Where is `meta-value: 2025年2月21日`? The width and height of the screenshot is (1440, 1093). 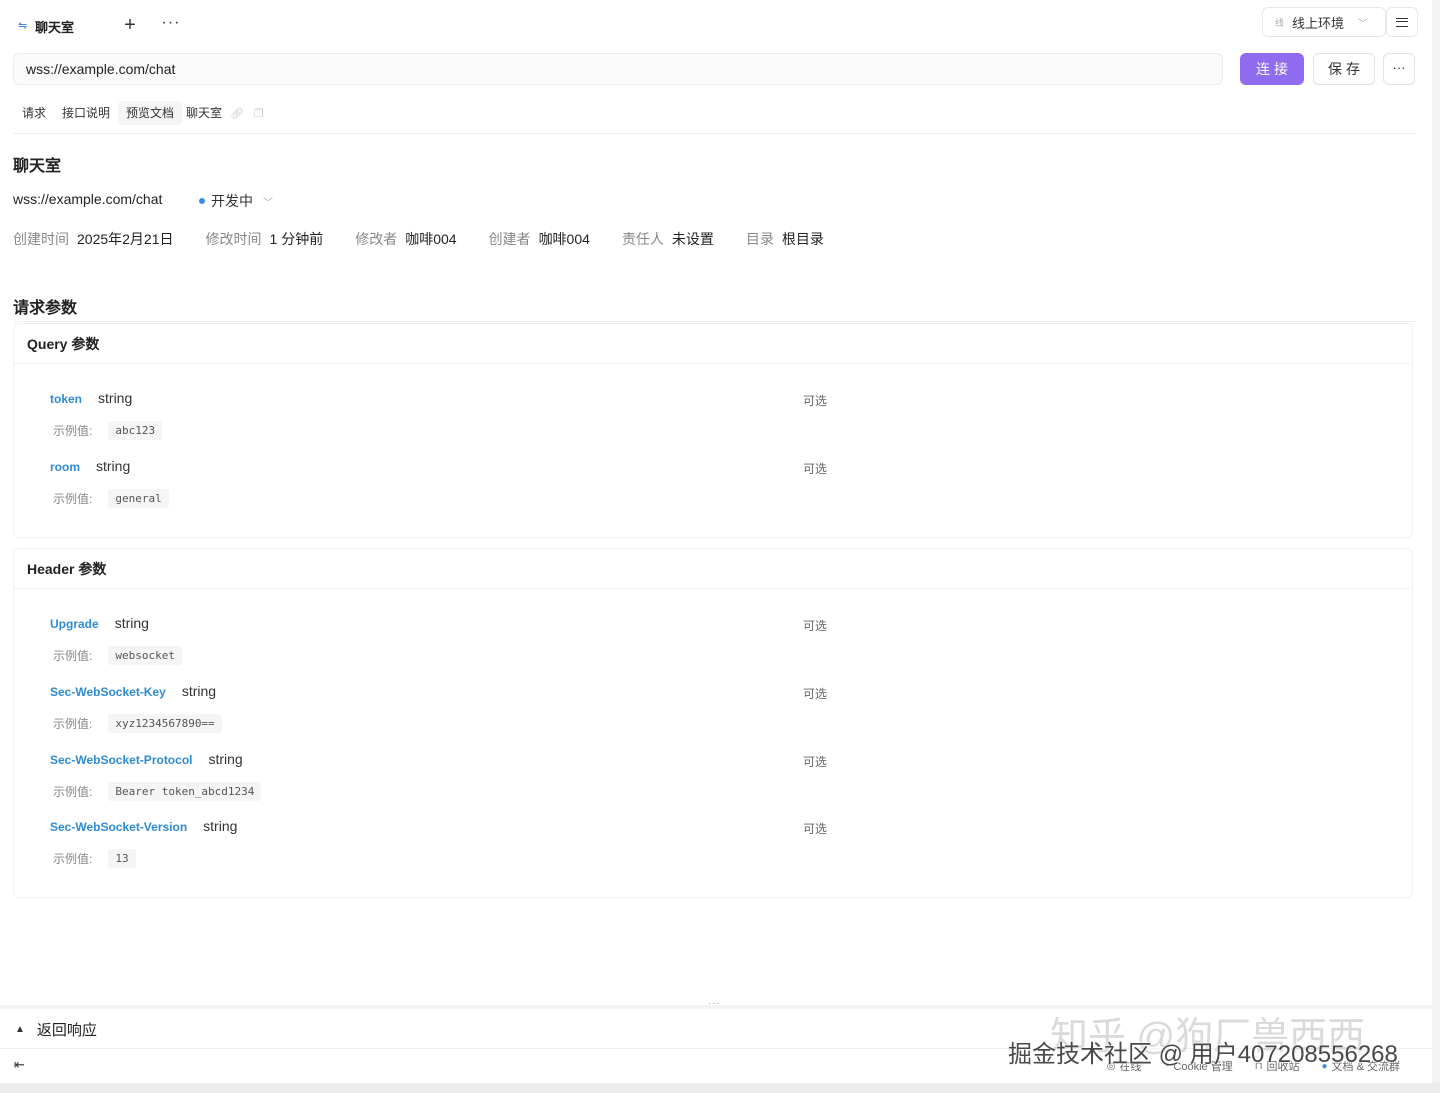 meta-value: 2025年2月21日 is located at coordinates (125, 239).